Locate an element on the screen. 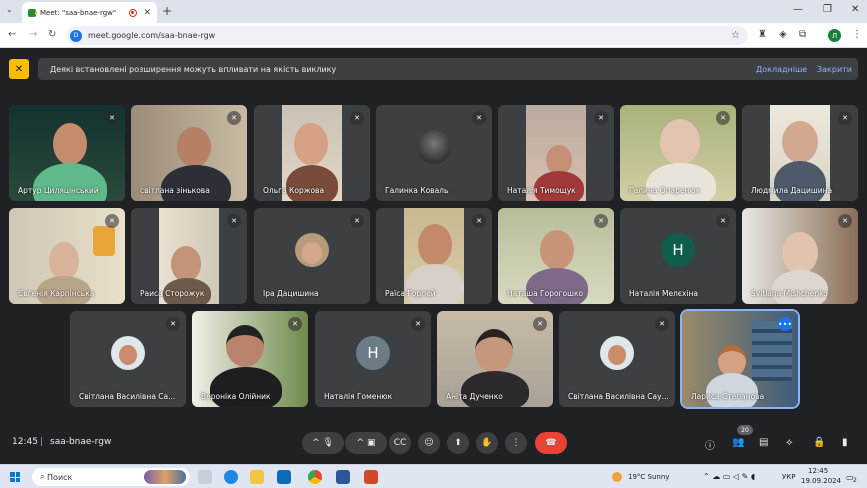  participant-tile: ✕ Артур Циляцінський is located at coordinates (67, 153).